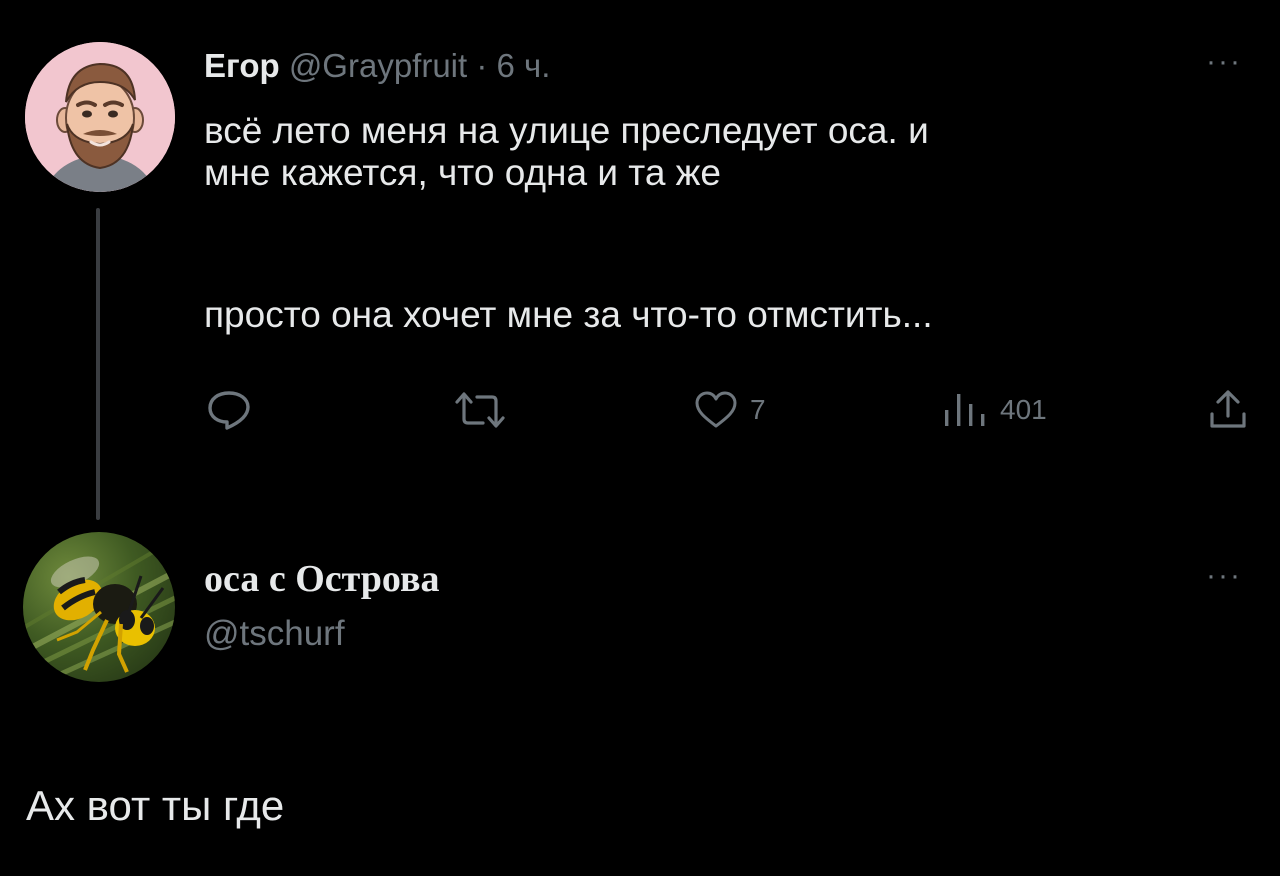  I want to click on retweet-icon, so click(480, 410).